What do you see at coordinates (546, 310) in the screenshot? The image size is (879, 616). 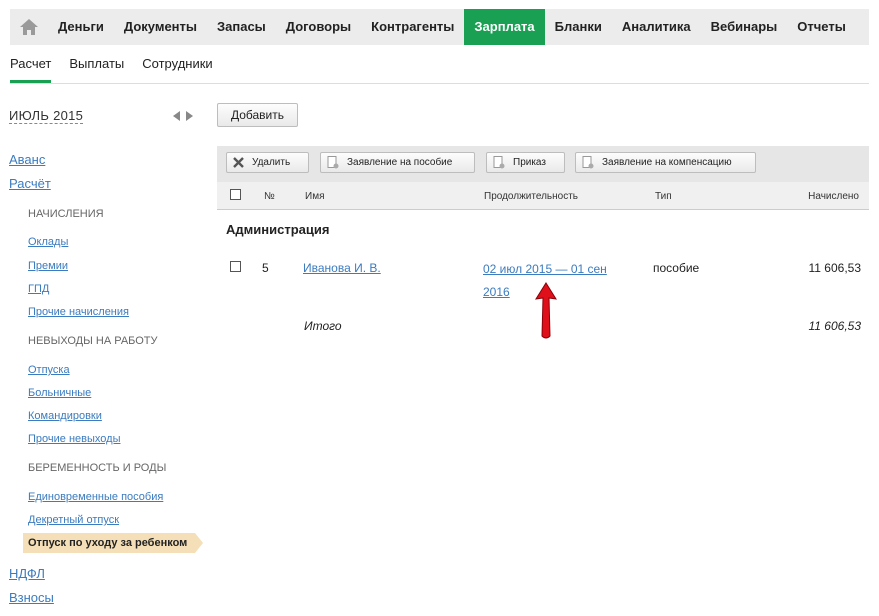 I see `red-arrow-icon` at bounding box center [546, 310].